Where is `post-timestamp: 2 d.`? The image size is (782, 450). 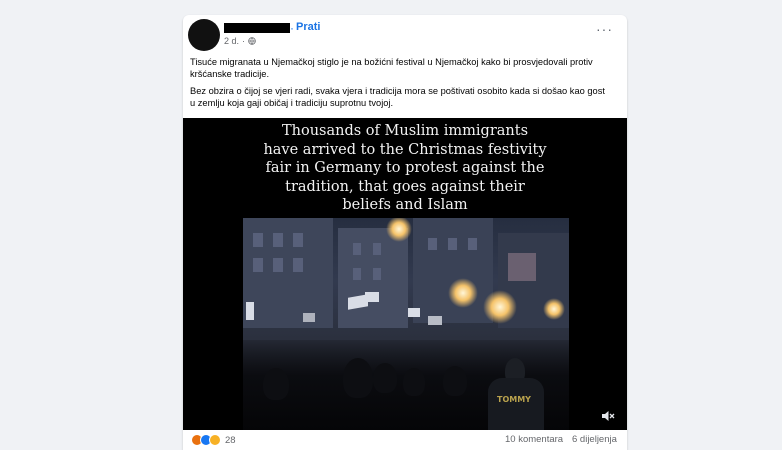
post-timestamp: 2 d. is located at coordinates (231, 41).